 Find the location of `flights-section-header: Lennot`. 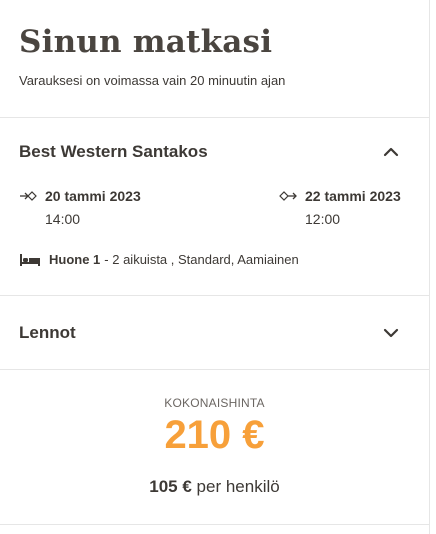

flights-section-header: Lennot is located at coordinates (214, 333).